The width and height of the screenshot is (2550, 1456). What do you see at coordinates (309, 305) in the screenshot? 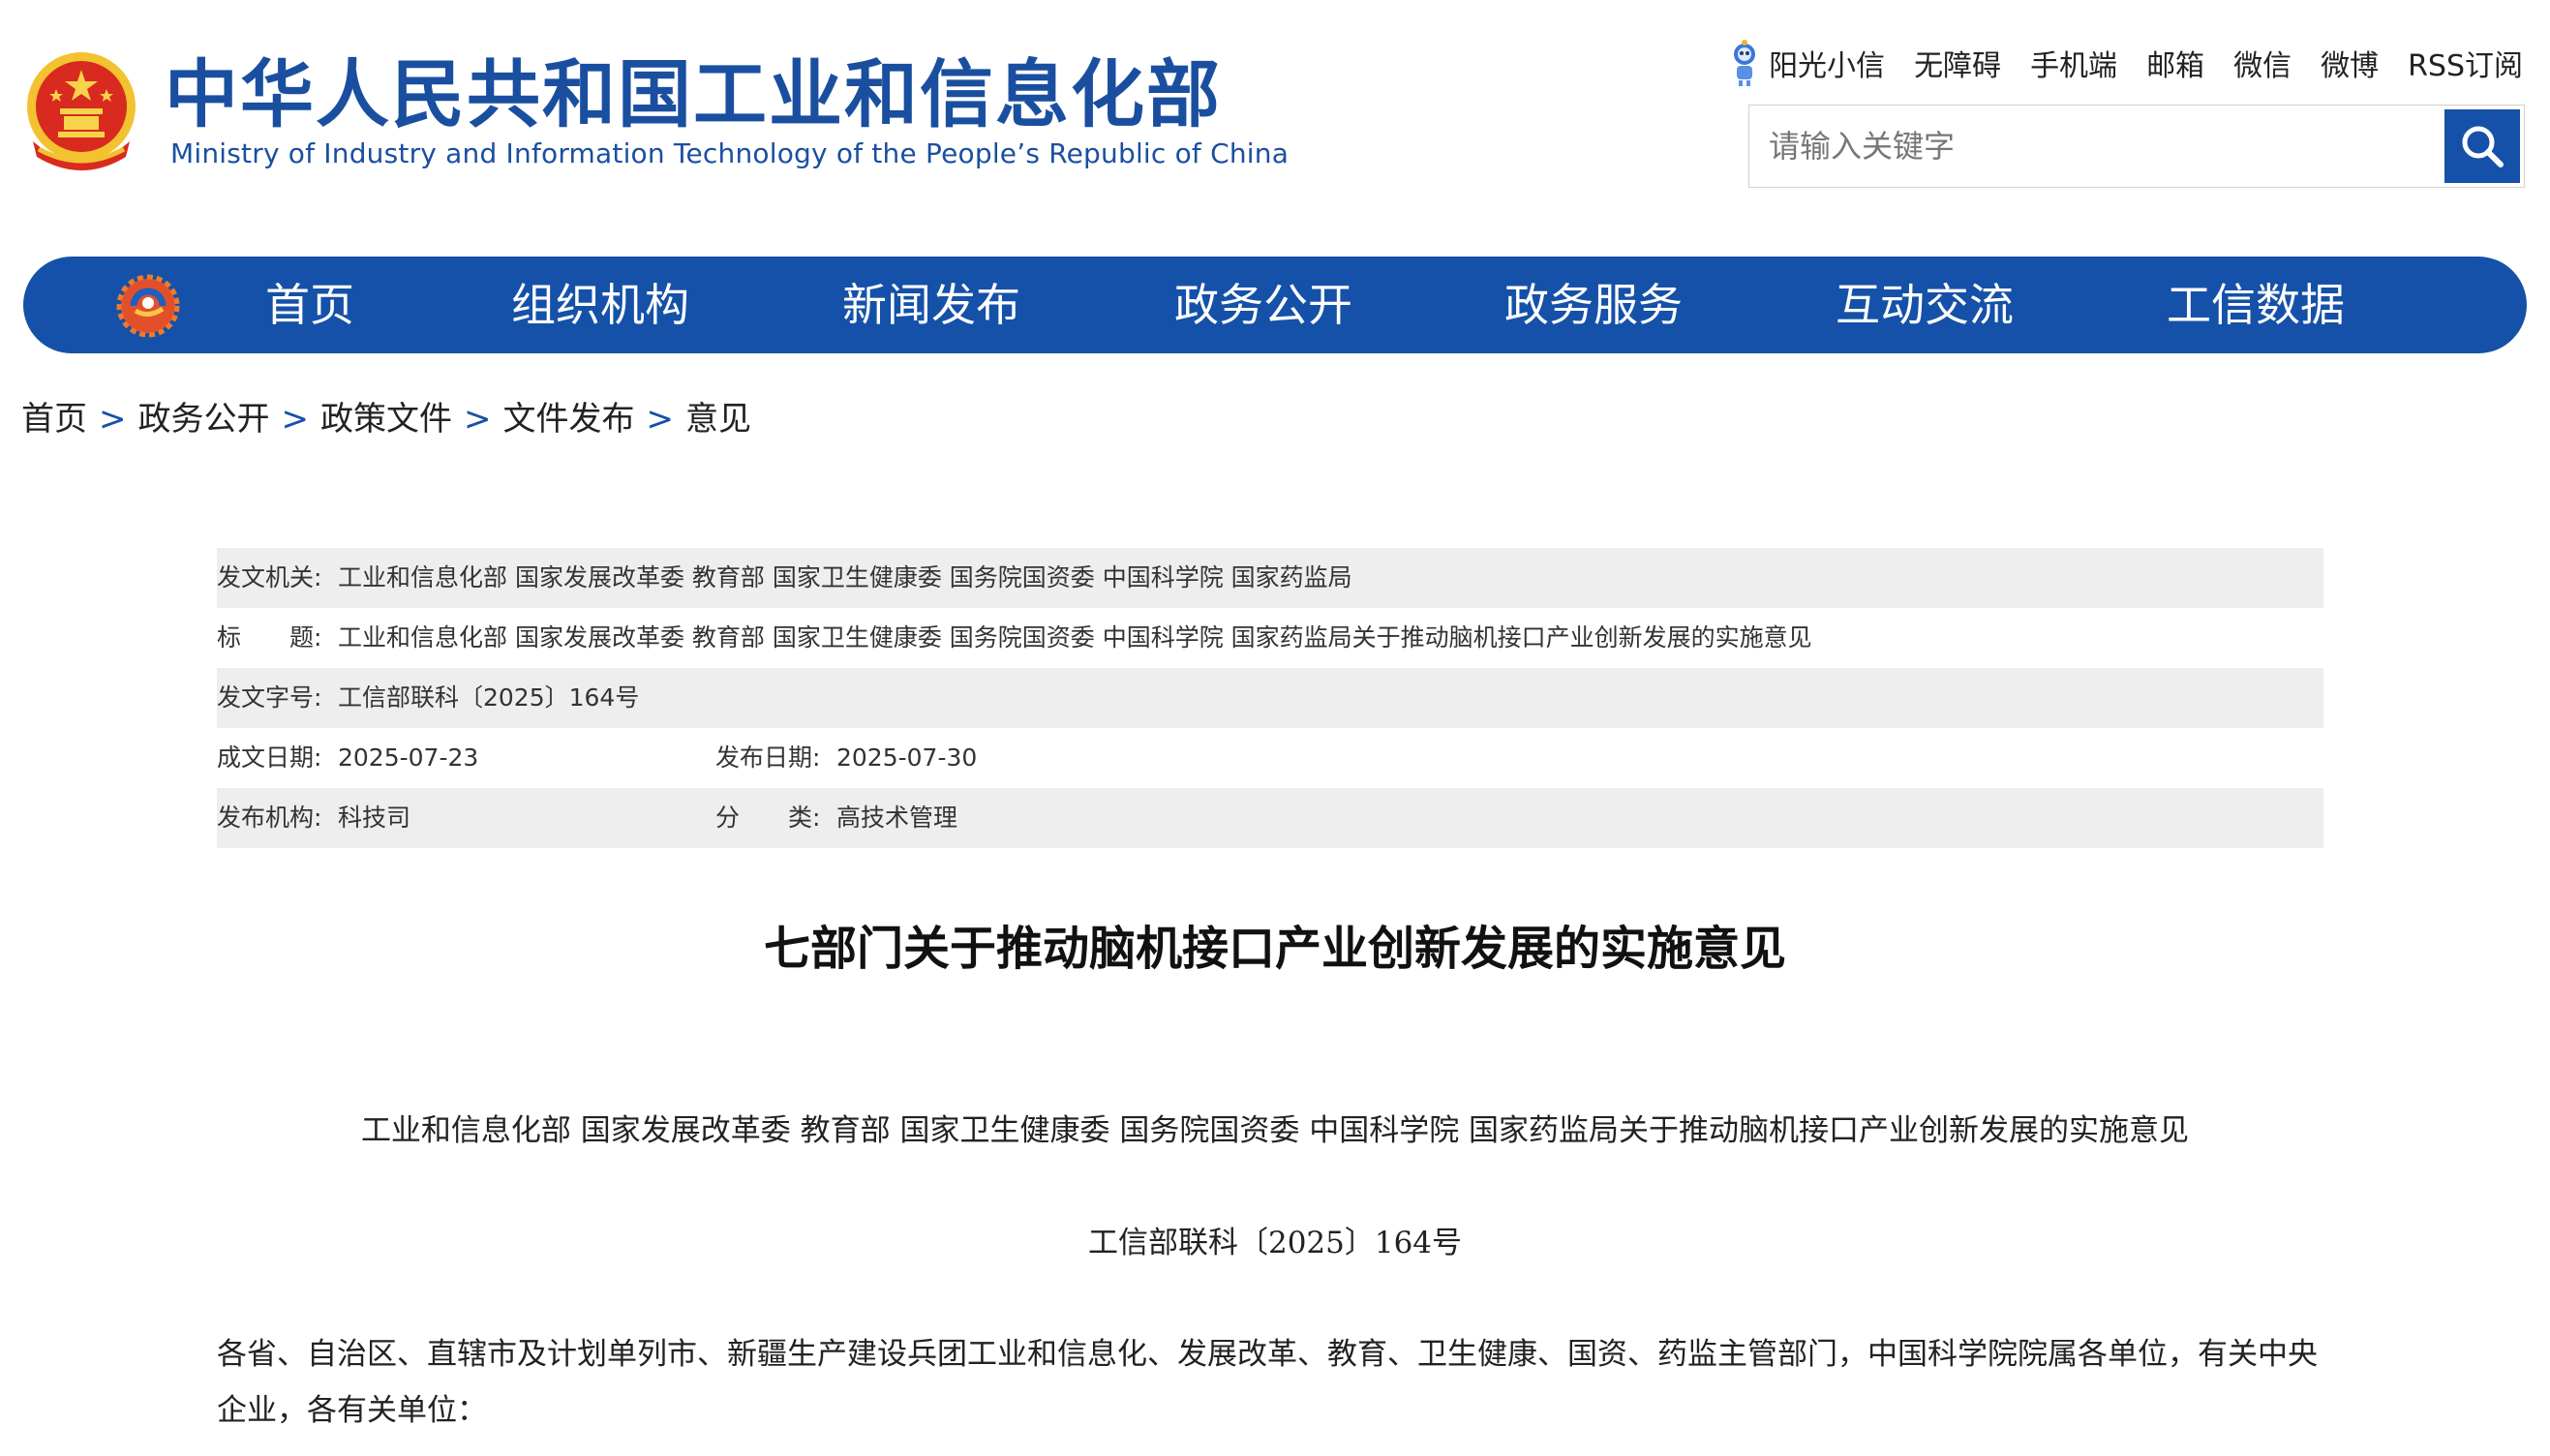
I see `nav-item-home: 首页` at bounding box center [309, 305].